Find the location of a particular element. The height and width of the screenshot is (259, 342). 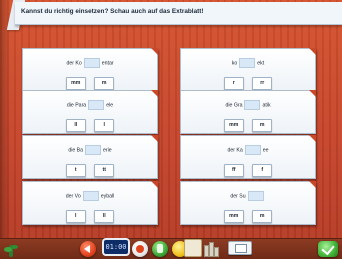

word-prefix: die Ba is located at coordinates (76, 150).